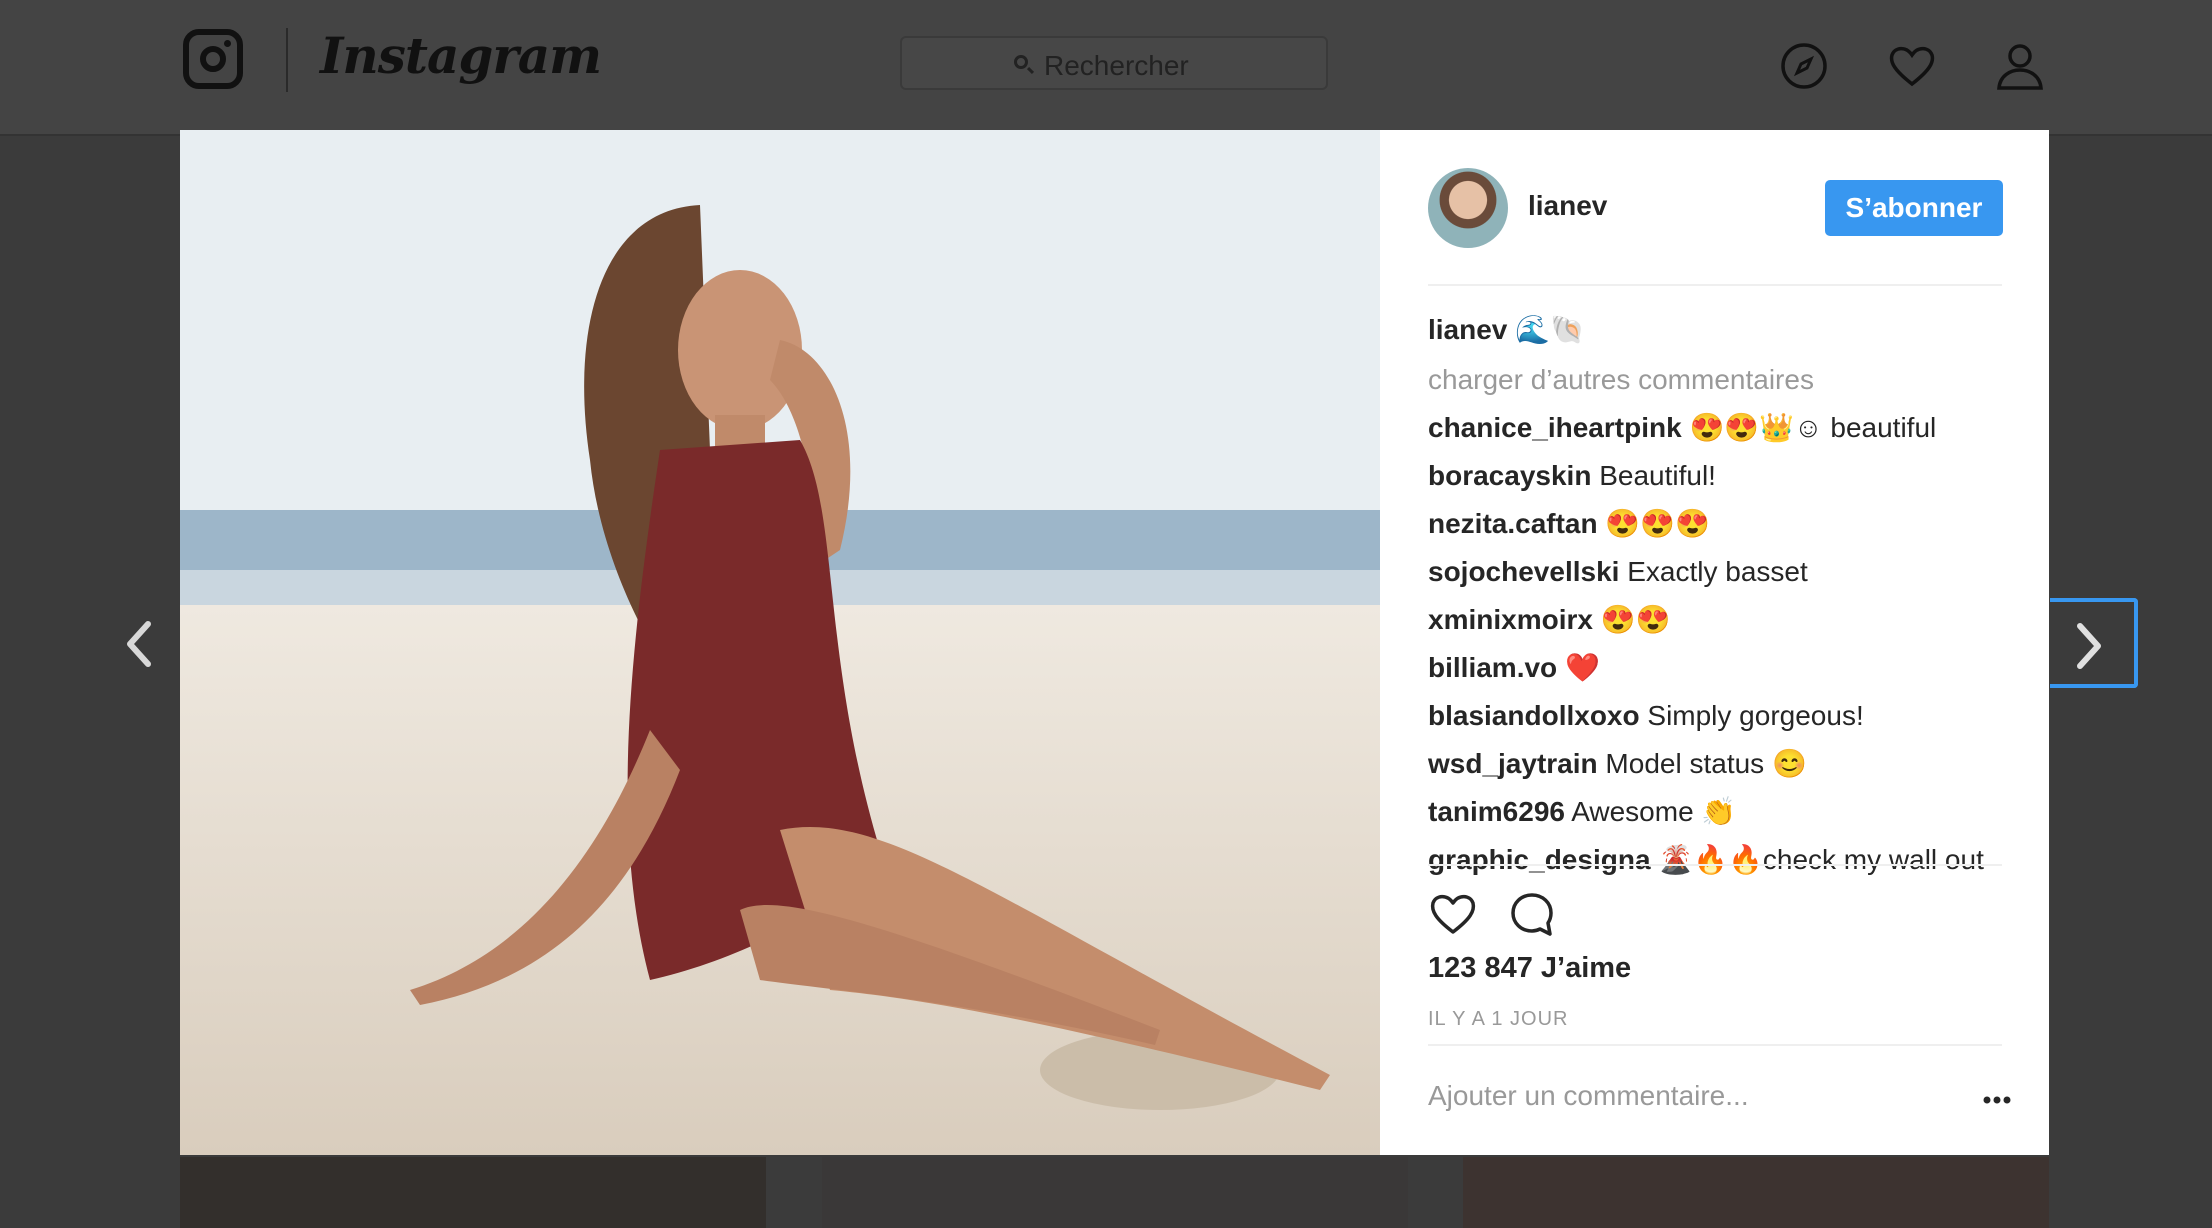 The width and height of the screenshot is (2212, 1228). What do you see at coordinates (1715, 1045) in the screenshot?
I see `footer-divider` at bounding box center [1715, 1045].